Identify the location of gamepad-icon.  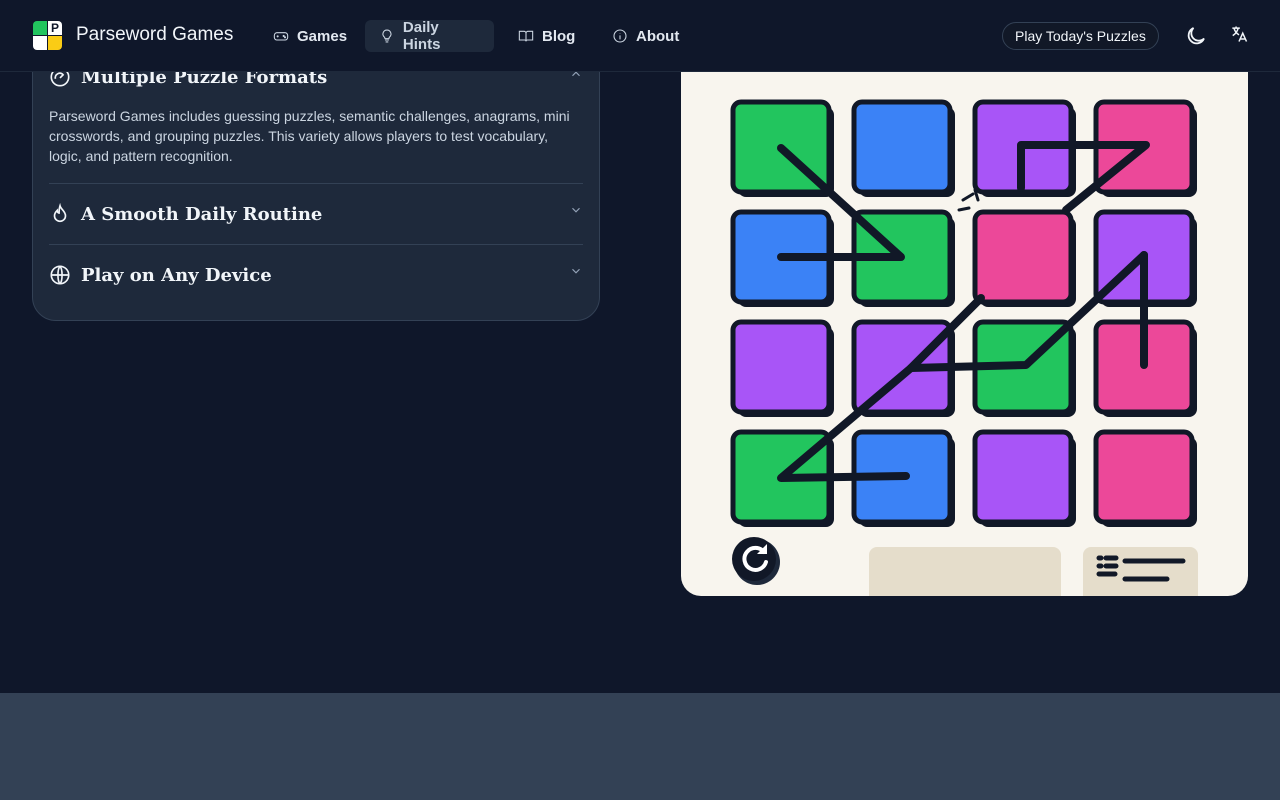
(281, 36).